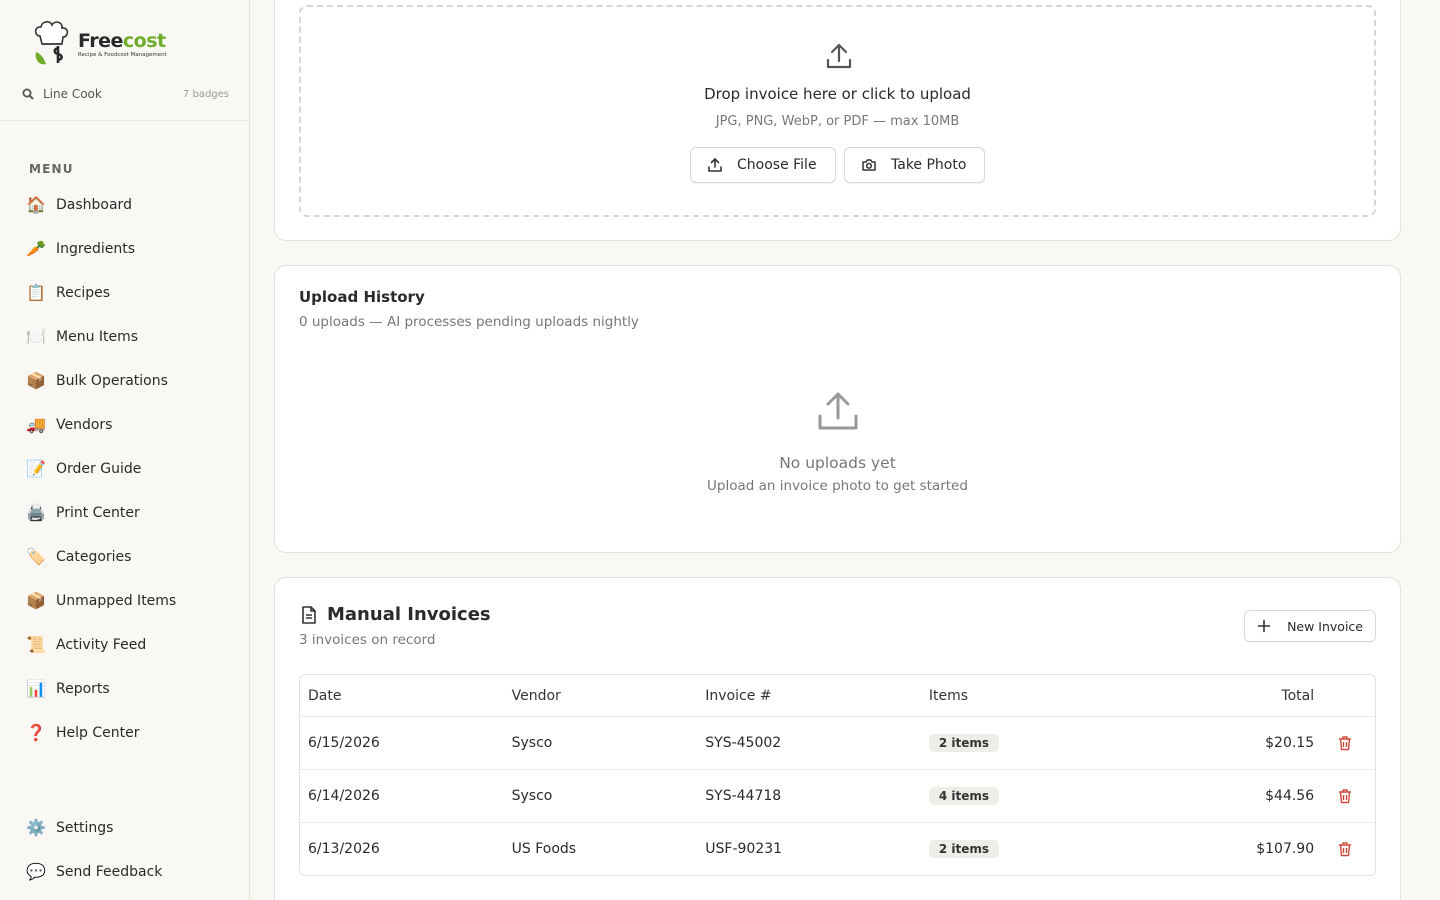 The image size is (1440, 900). What do you see at coordinates (544, 849) in the screenshot?
I see `invoice-vendor: US Foods` at bounding box center [544, 849].